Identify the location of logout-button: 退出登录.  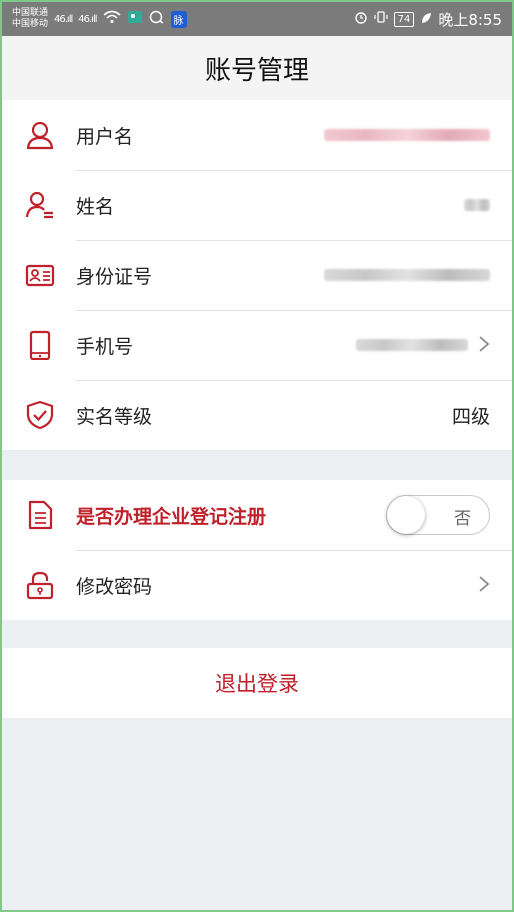
(257, 683).